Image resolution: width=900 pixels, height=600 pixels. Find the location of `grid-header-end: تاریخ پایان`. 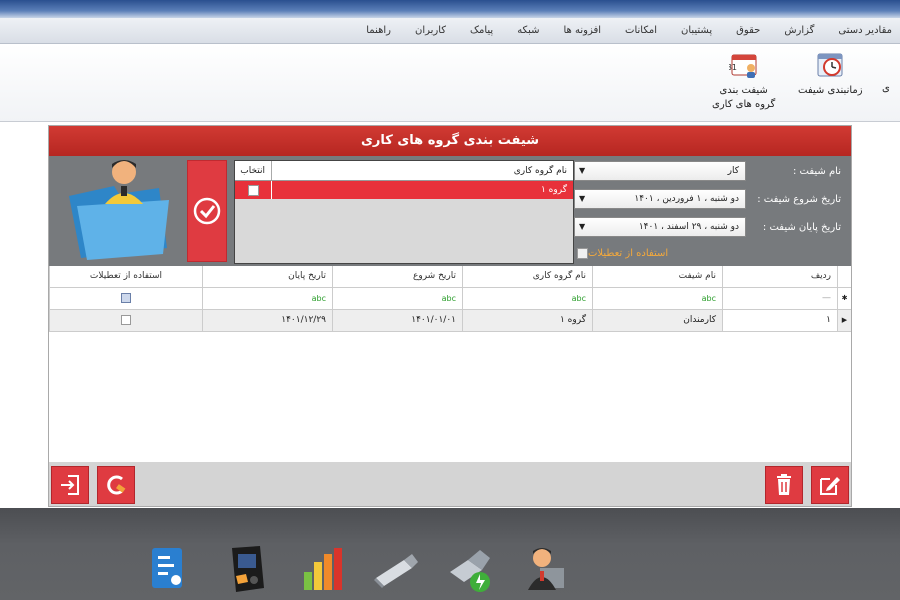

grid-header-end: تاریخ پایان is located at coordinates (267, 276).